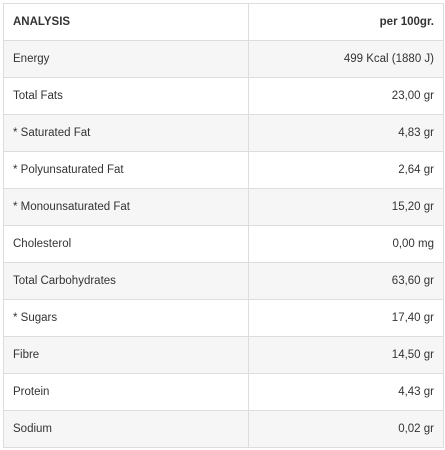 Image resolution: width=445 pixels, height=450 pixels. What do you see at coordinates (346, 392) in the screenshot?
I see `nutrient-value: 4,43 gr` at bounding box center [346, 392].